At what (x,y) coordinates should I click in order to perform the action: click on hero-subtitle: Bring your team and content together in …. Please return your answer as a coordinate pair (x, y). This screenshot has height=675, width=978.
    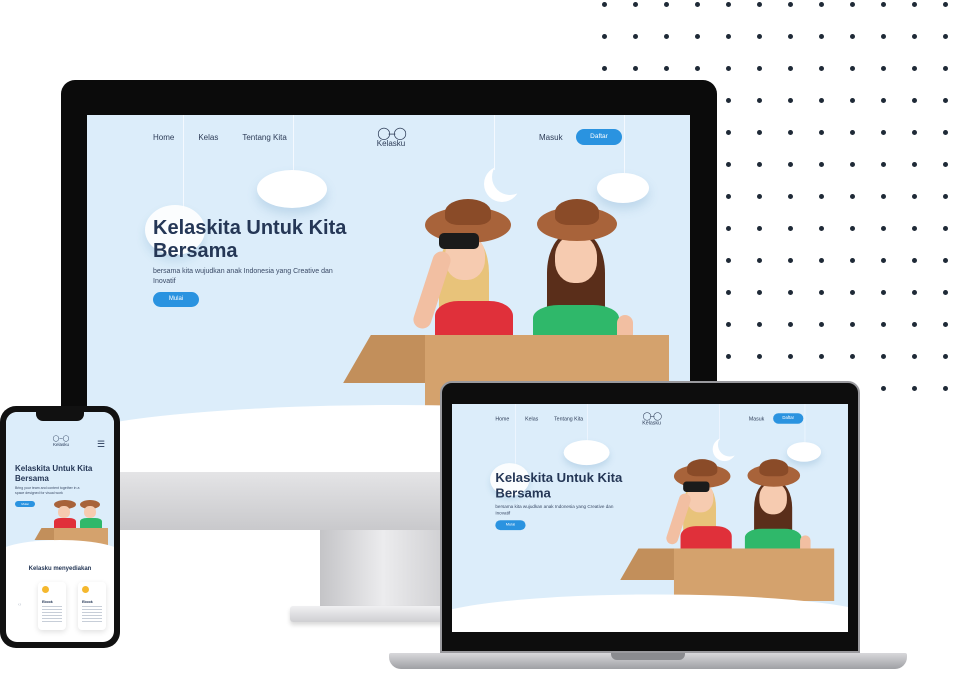
    Looking at the image, I should click on (47, 490).